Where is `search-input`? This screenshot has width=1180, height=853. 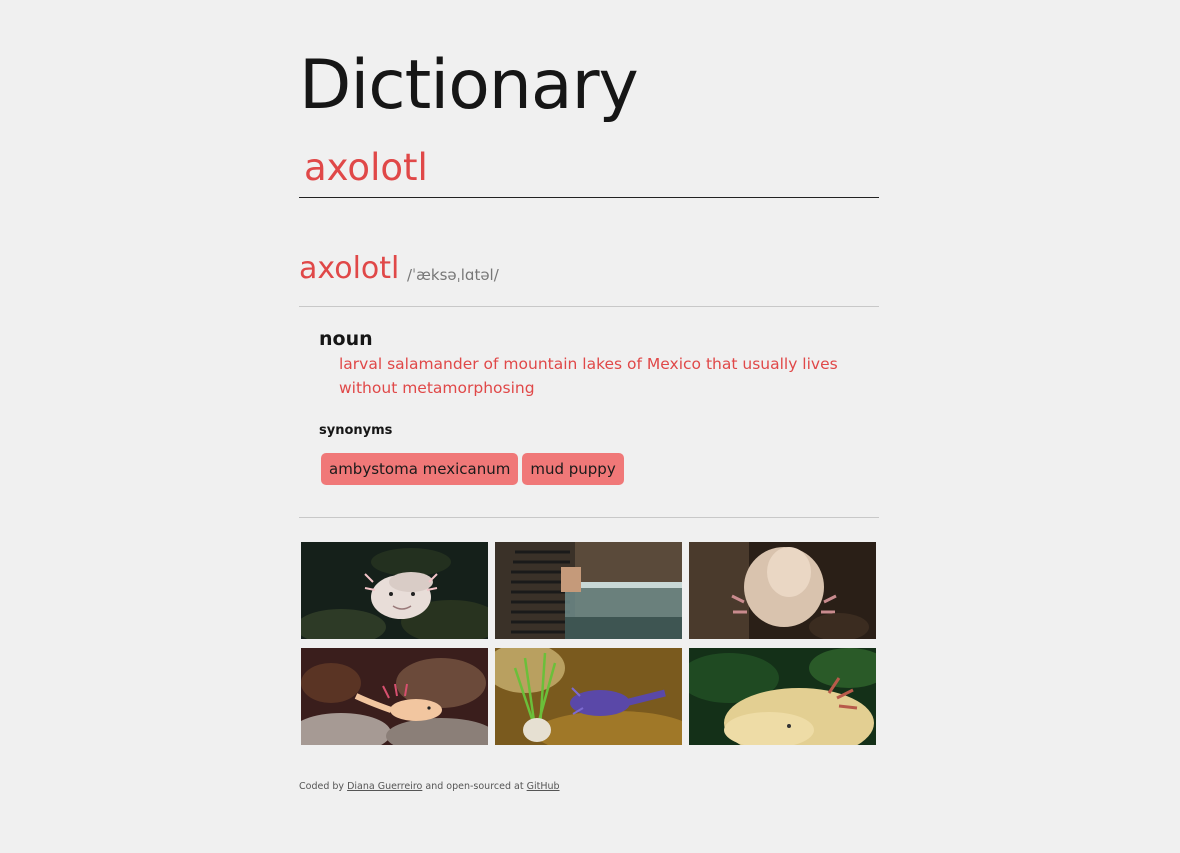
search-input is located at coordinates (584, 167).